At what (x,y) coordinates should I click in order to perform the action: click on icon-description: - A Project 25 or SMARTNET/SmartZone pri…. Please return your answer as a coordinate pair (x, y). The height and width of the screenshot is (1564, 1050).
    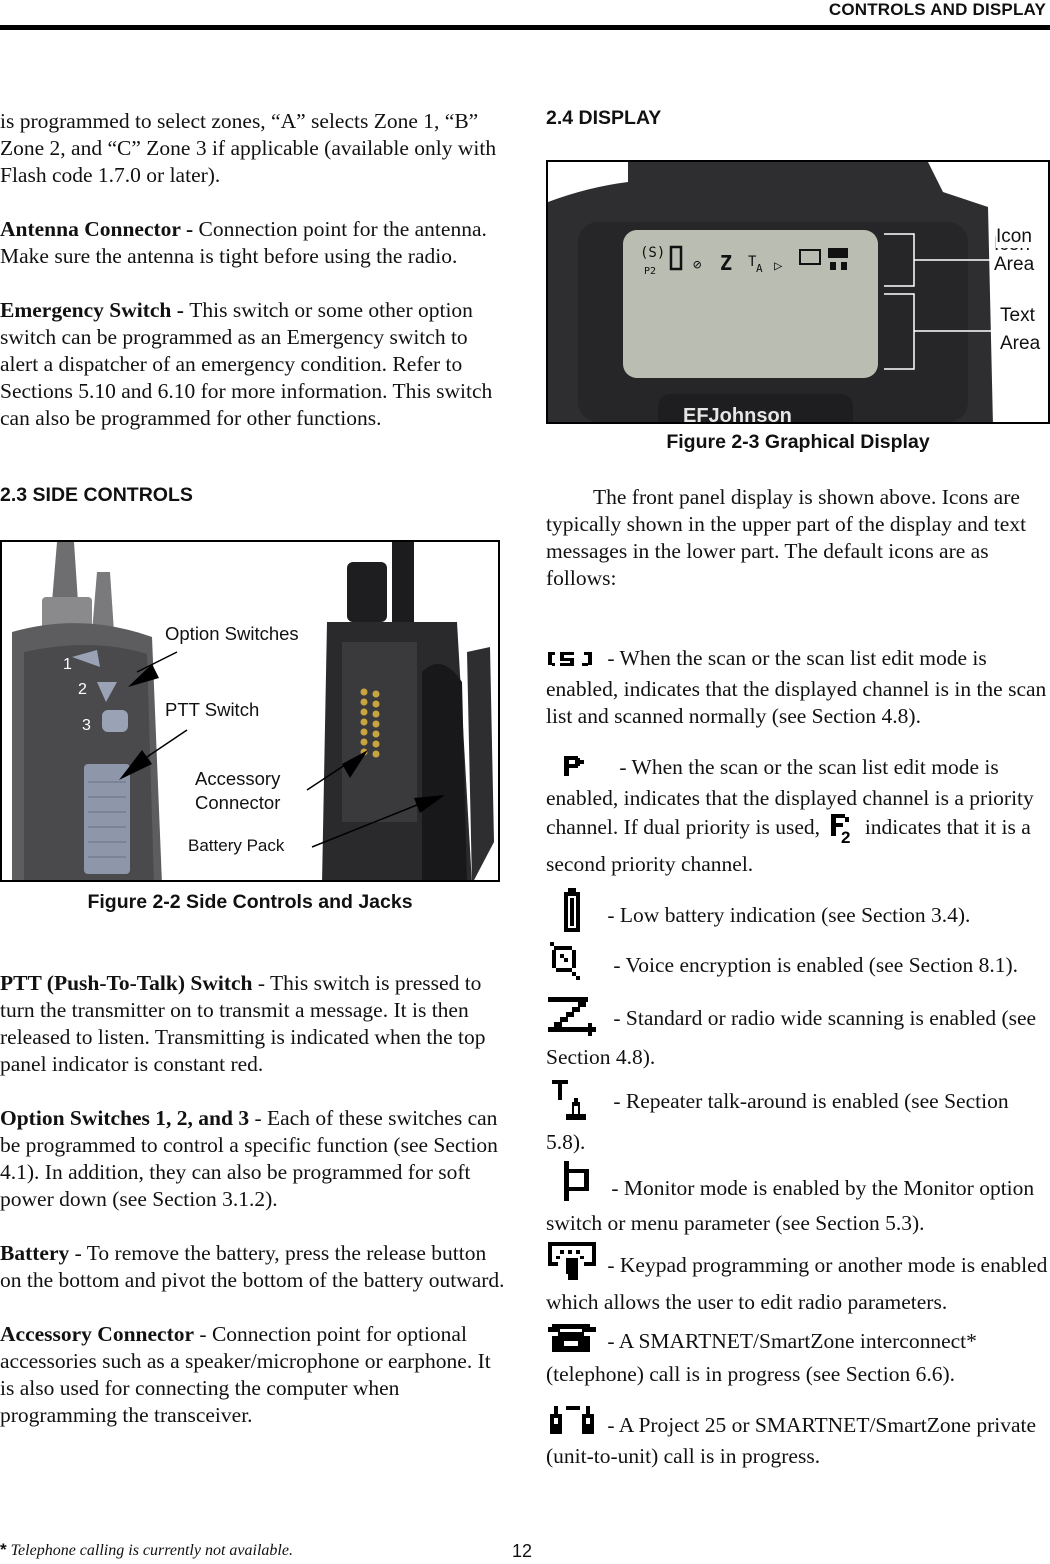
    Looking at the image, I should click on (791, 1440).